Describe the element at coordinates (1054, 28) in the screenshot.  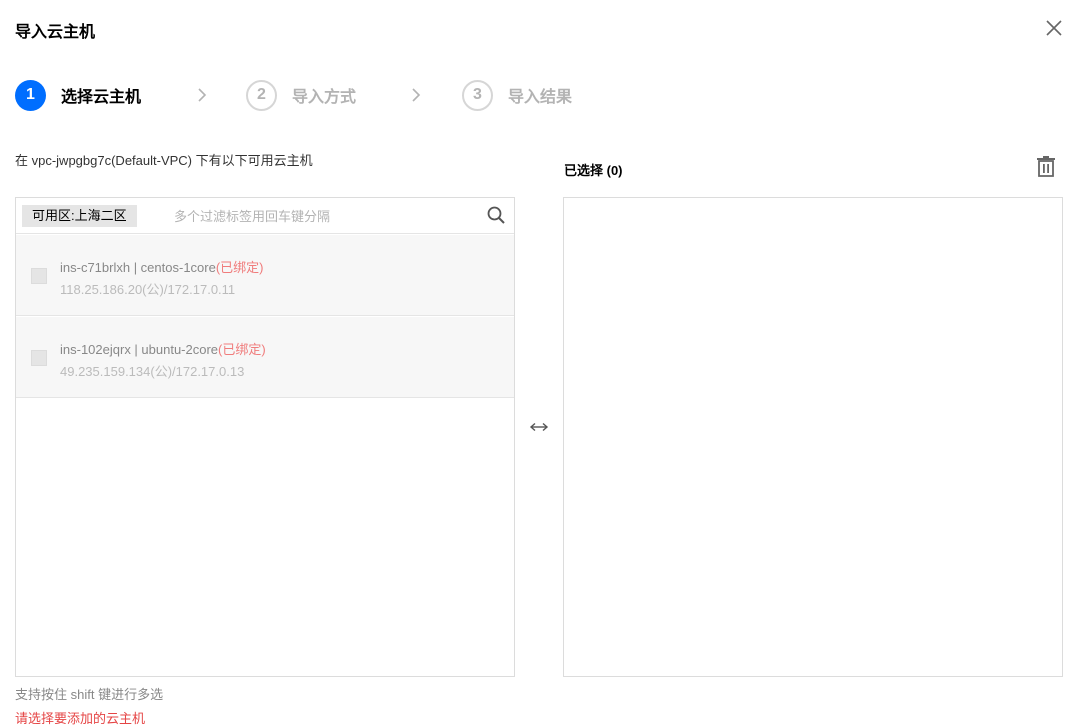
I see `close-icon` at that location.